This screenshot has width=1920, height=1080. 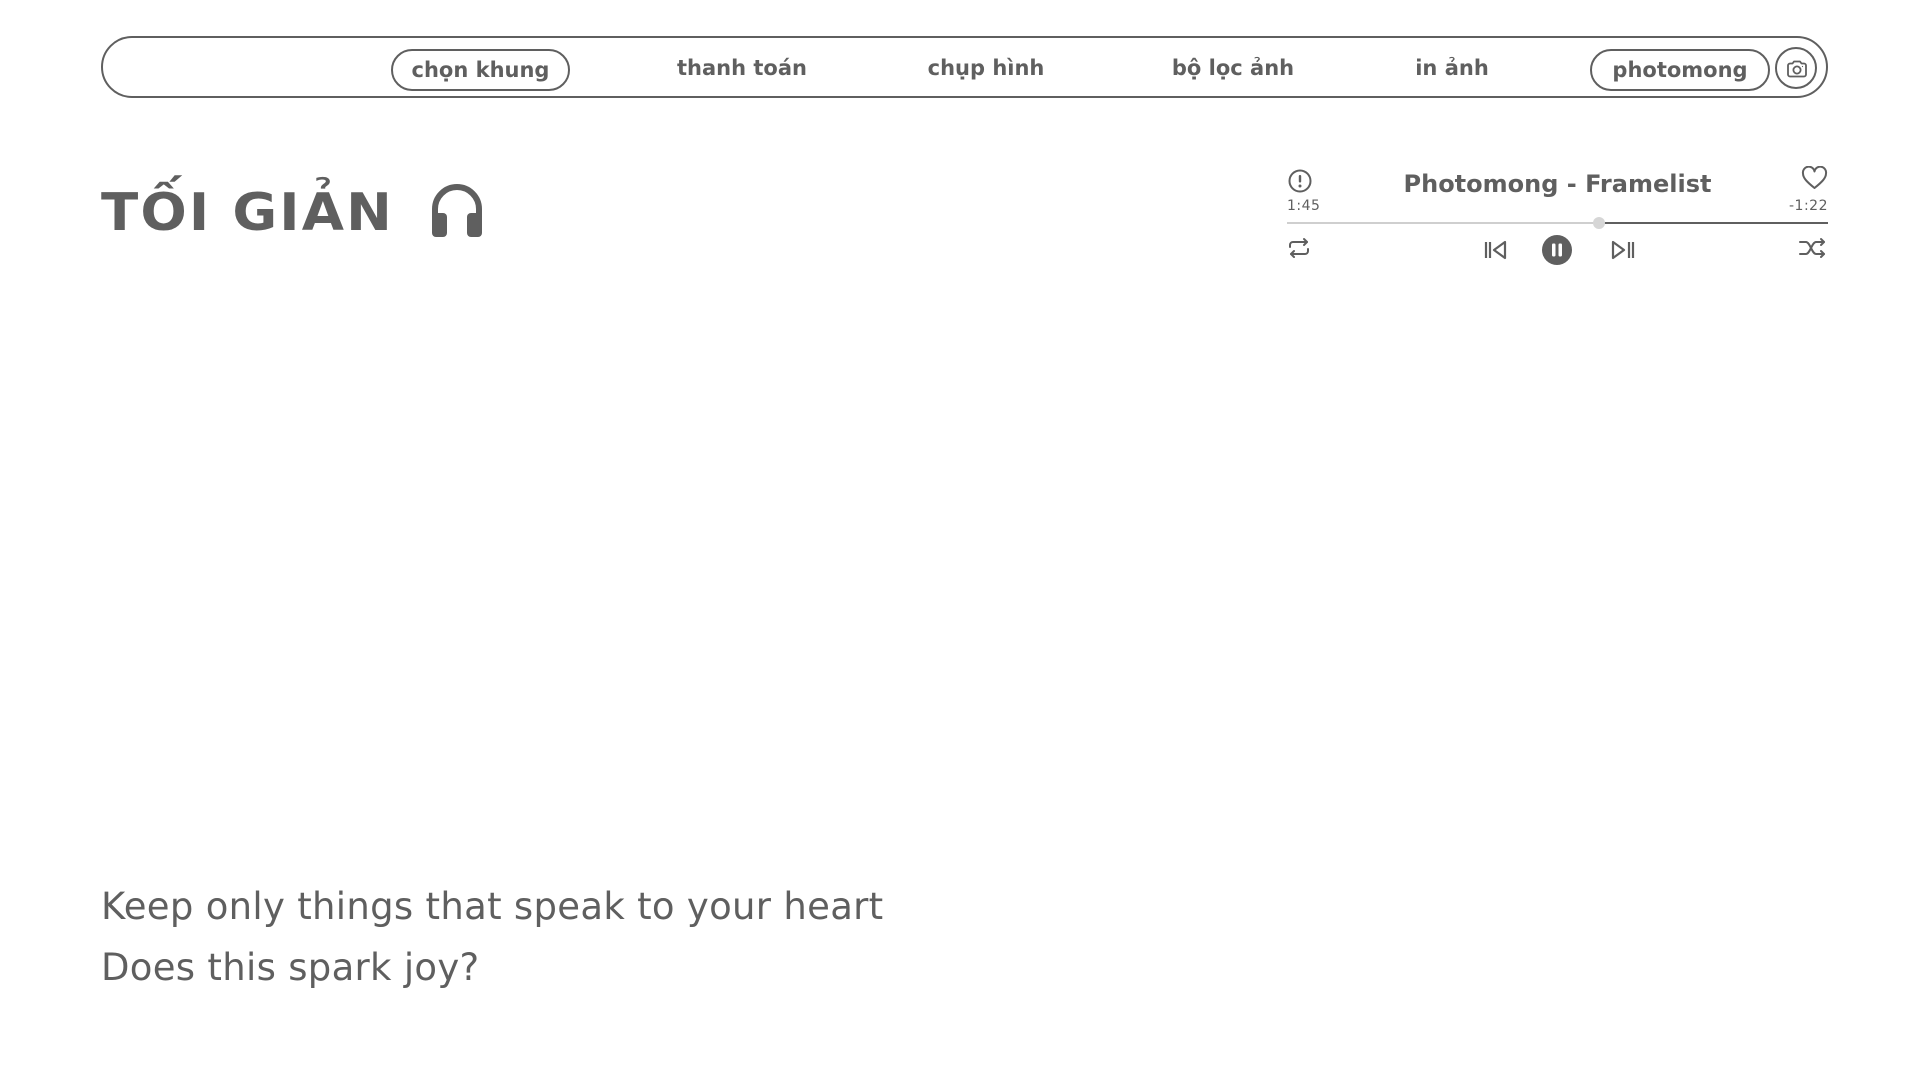 What do you see at coordinates (1299, 248) in the screenshot?
I see `repeat-icon` at bounding box center [1299, 248].